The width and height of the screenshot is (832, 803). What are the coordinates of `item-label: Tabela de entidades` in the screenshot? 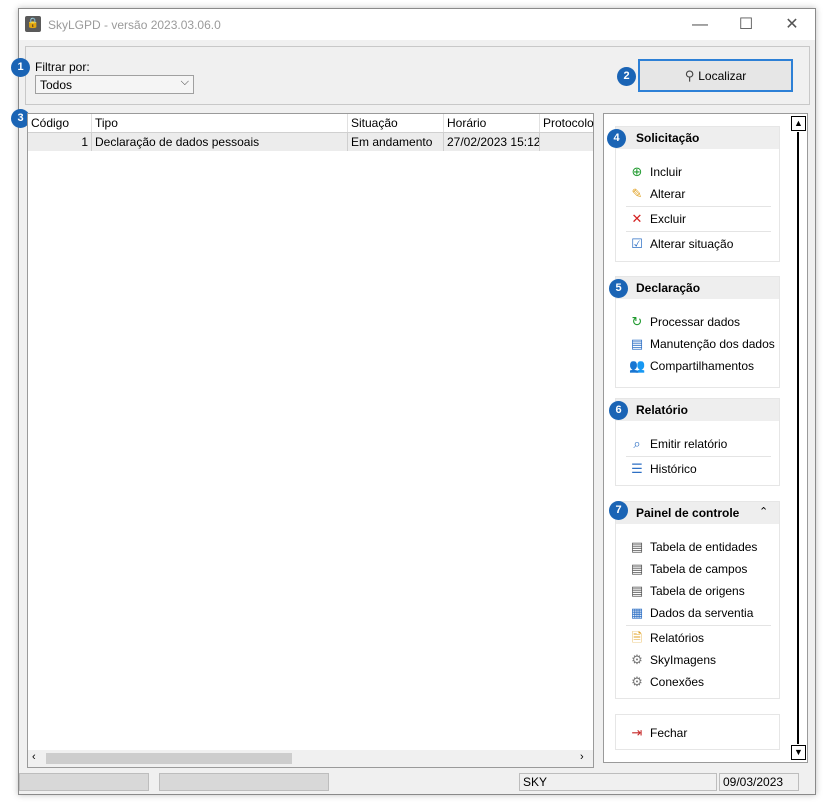 It's located at (704, 547).